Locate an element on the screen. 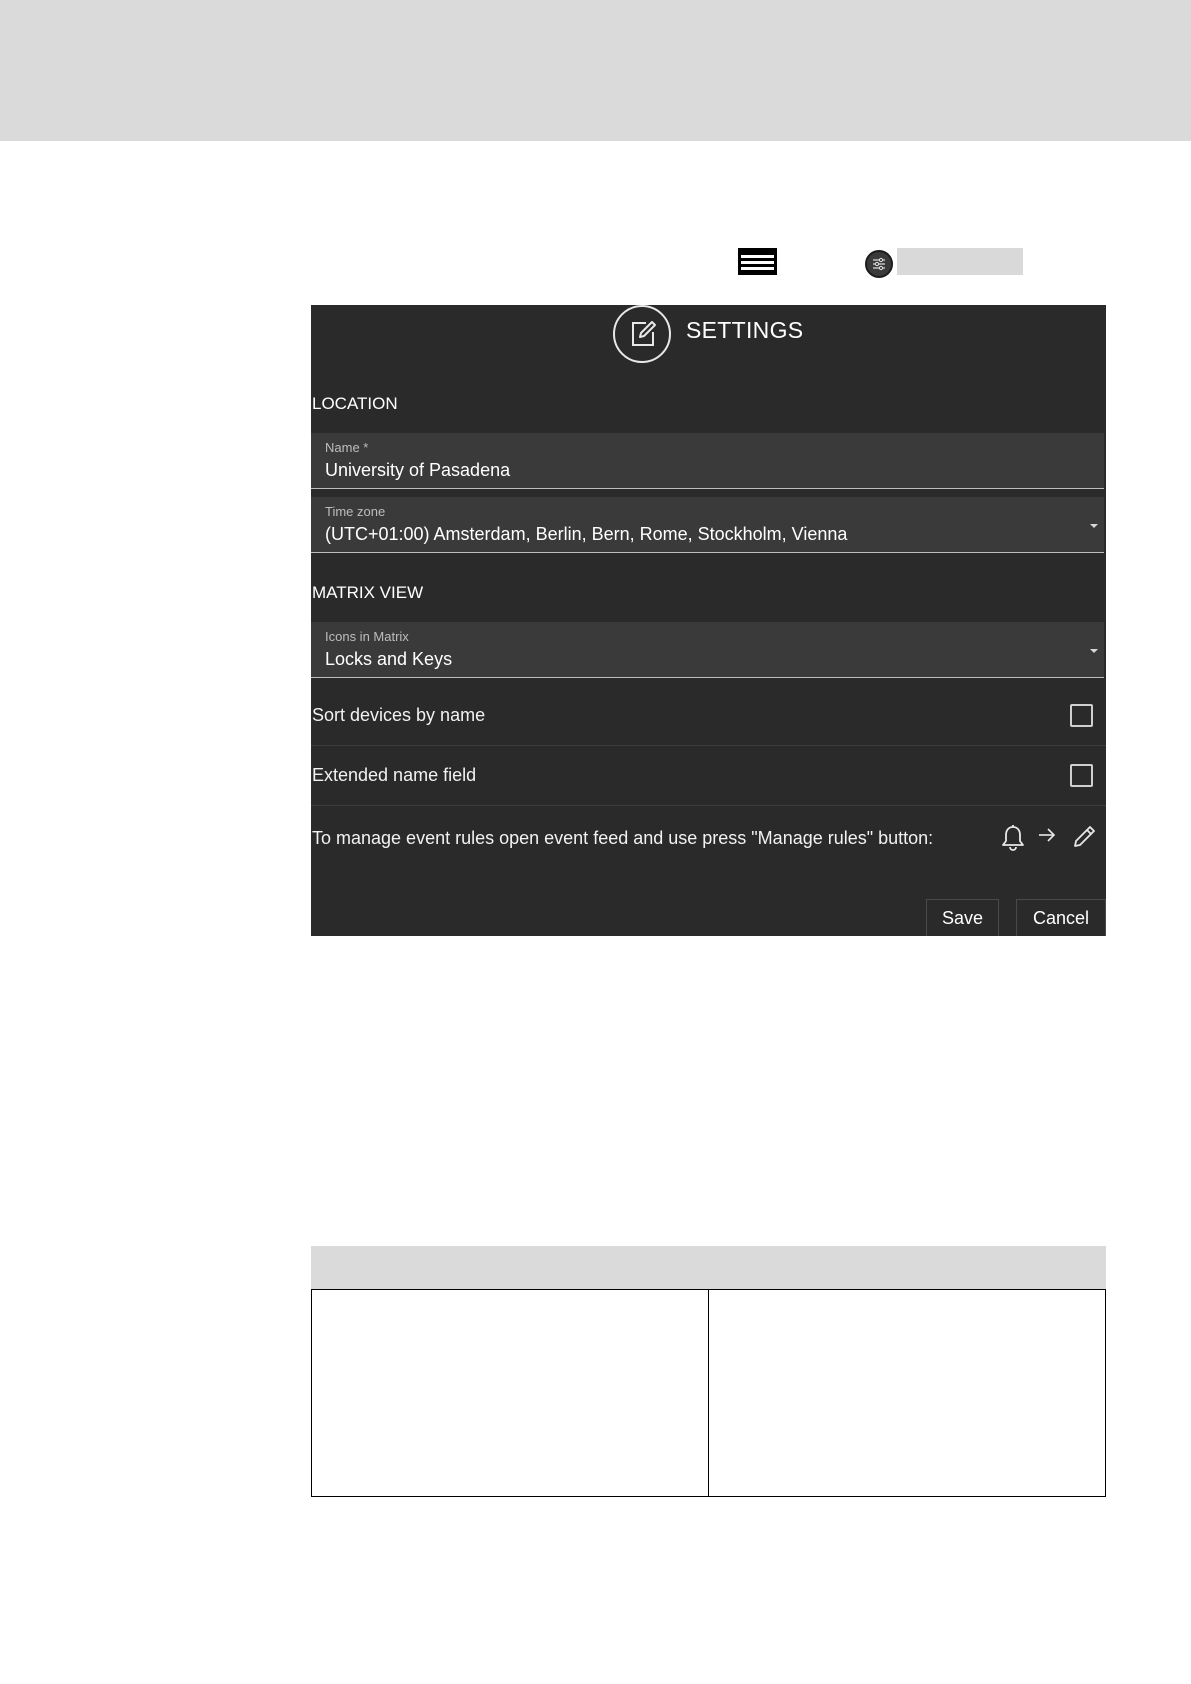 Image resolution: width=1191 pixels, height=1684 pixels. extended-name-label: Extended name field is located at coordinates (394, 775).